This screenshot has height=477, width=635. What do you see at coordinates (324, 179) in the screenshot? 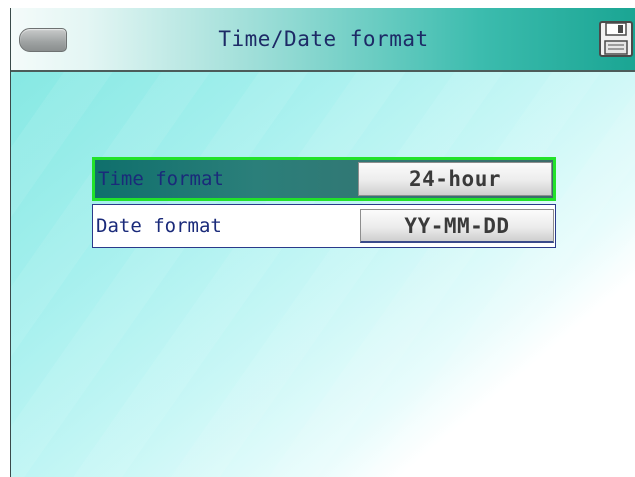
I see `time-format-row: Time format 24-hour` at bounding box center [324, 179].